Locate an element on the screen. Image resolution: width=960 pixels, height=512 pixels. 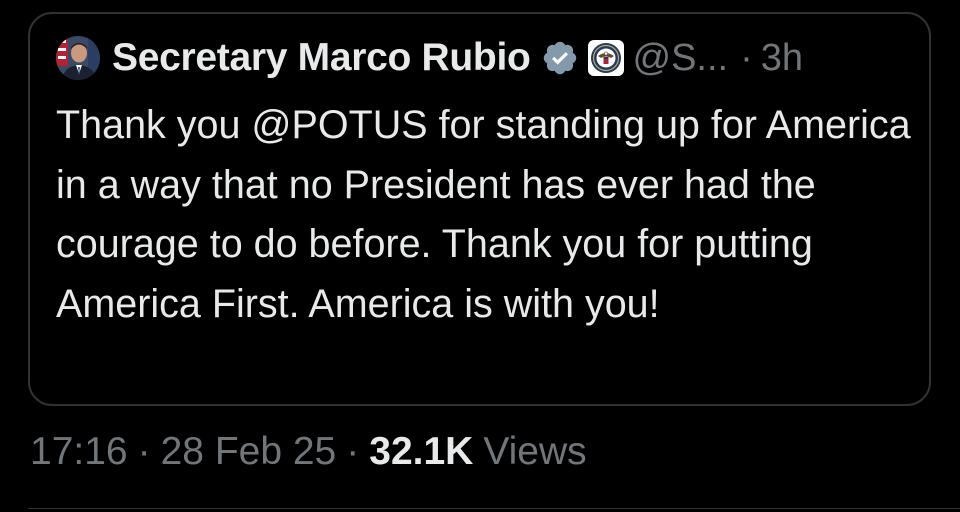
quoted-tweet-header: Secretary Marco Rubio @S... · 3h is located at coordinates (482, 58).